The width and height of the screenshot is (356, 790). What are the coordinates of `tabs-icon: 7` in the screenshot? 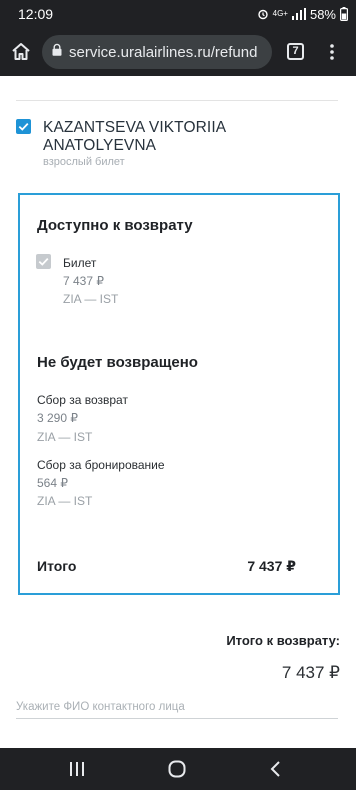 It's located at (295, 51).